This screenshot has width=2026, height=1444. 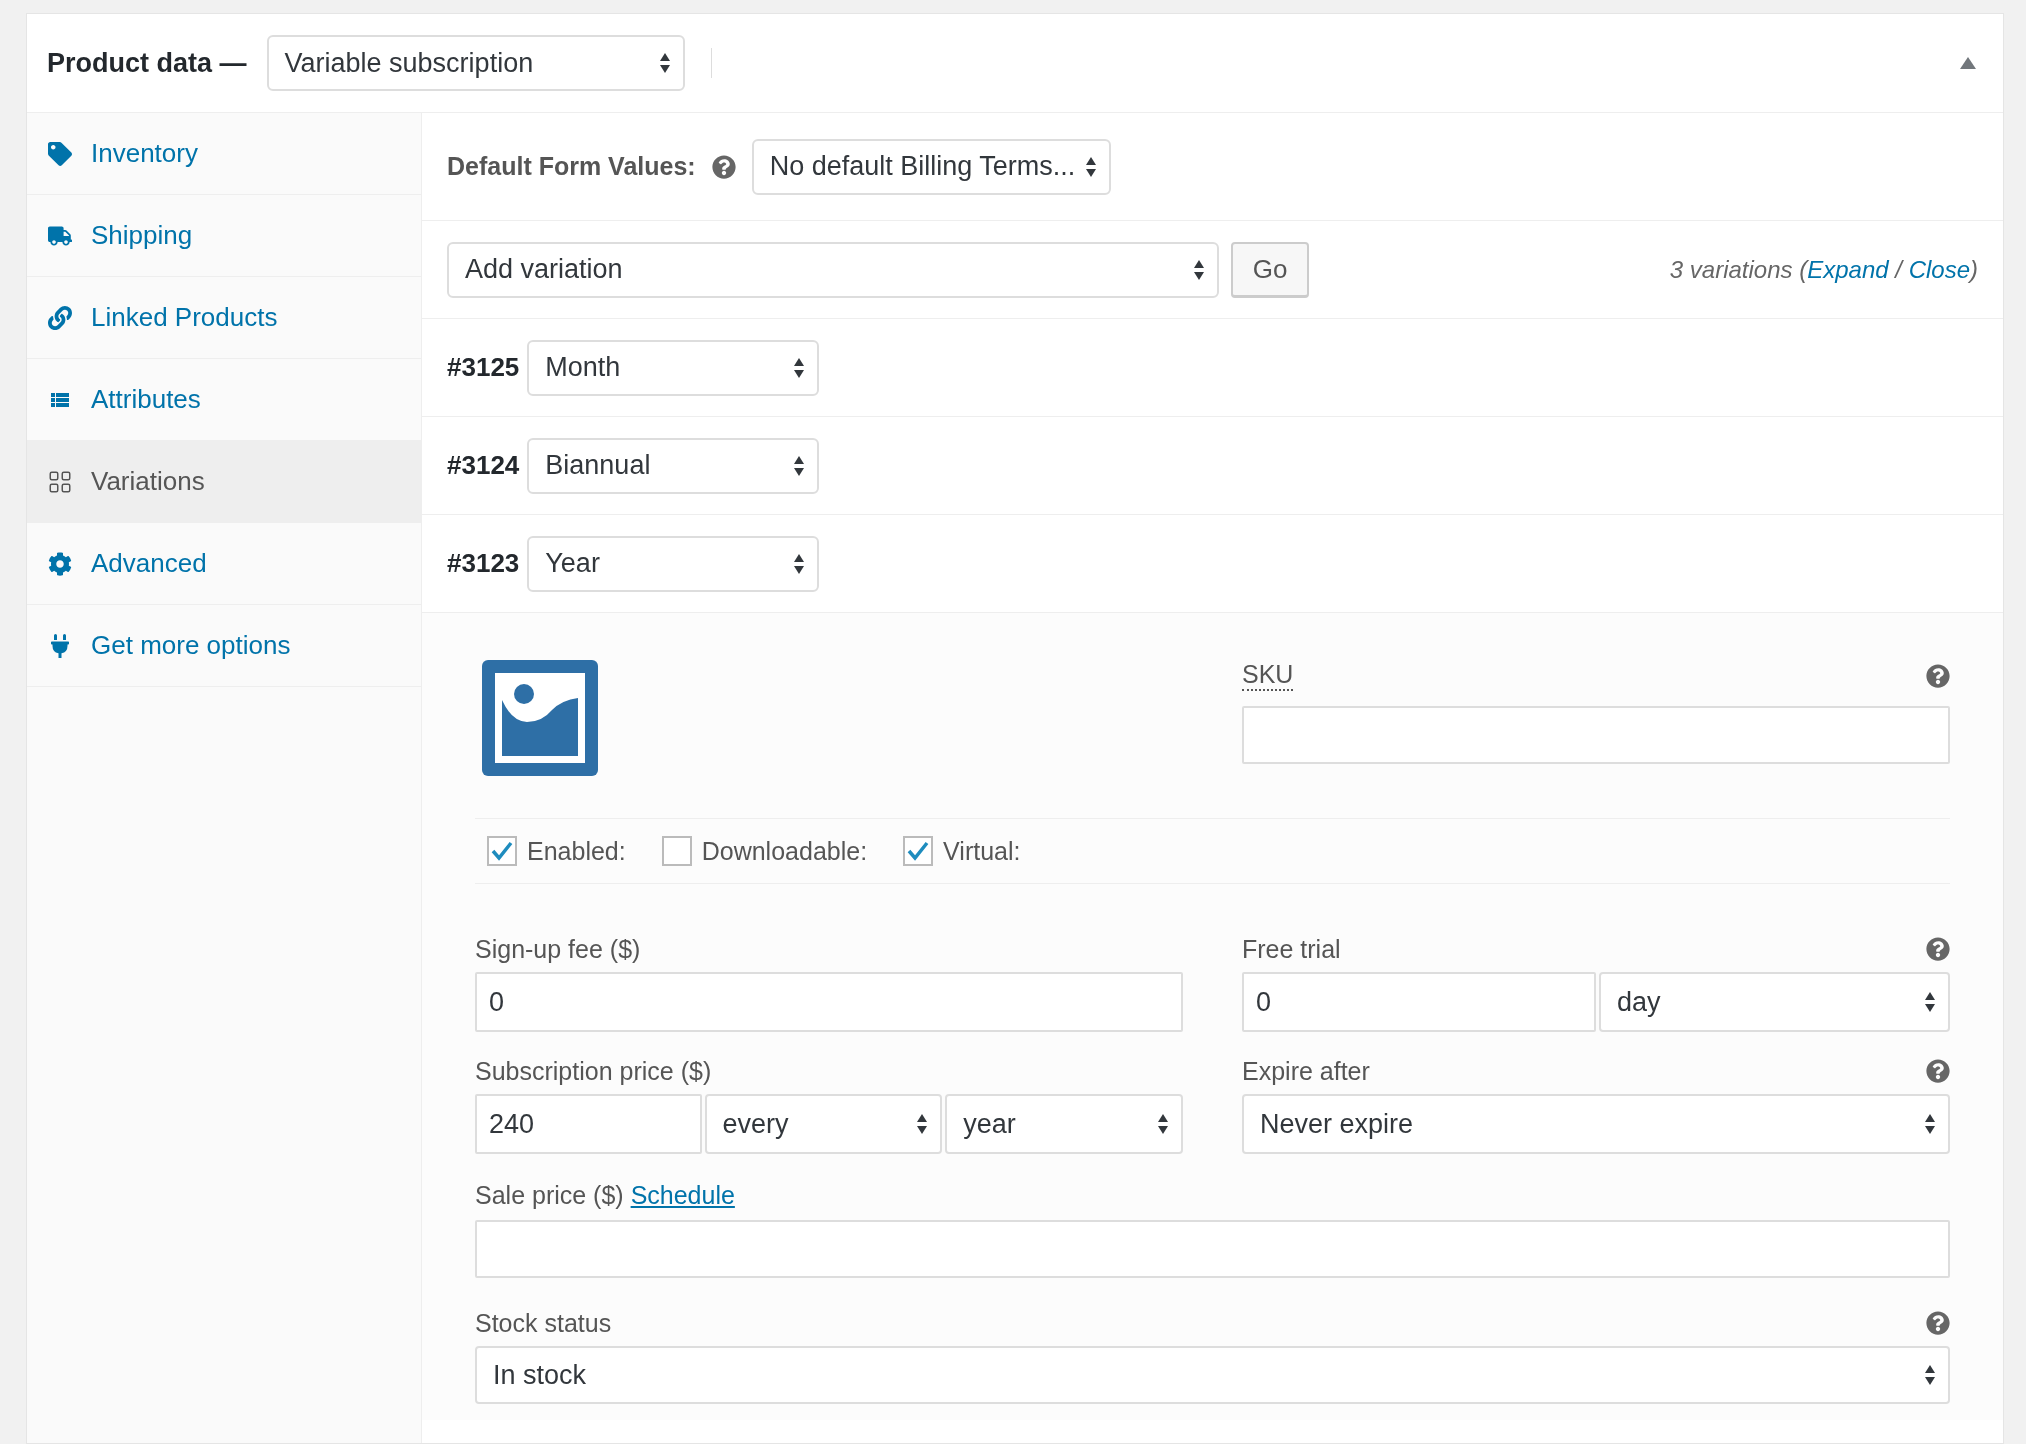 I want to click on link-icon, so click(x=60, y=317).